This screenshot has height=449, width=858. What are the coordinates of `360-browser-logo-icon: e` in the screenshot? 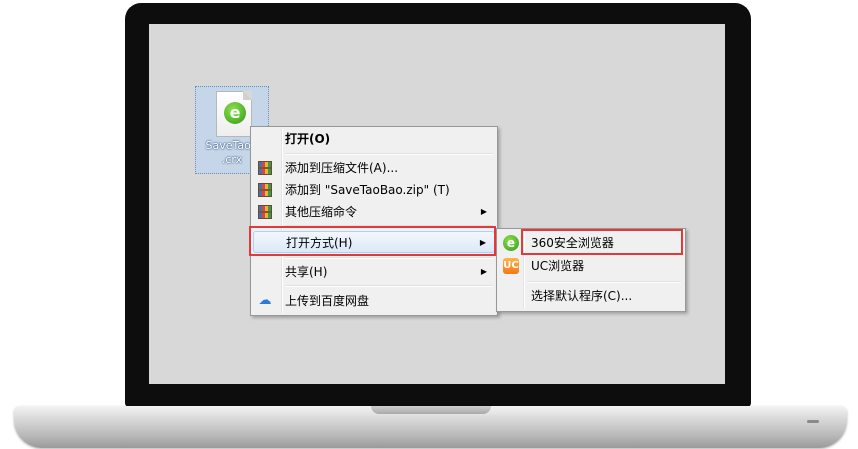 It's located at (235, 113).